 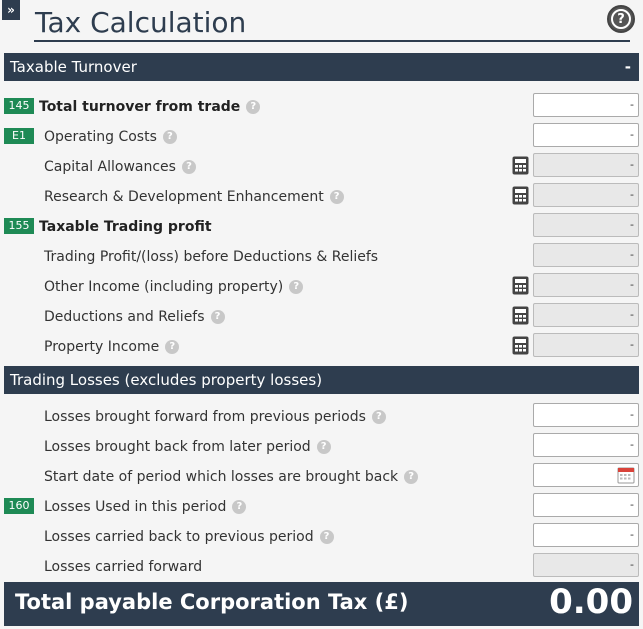 I want to click on question-mark: ?, so click(x=621, y=19).